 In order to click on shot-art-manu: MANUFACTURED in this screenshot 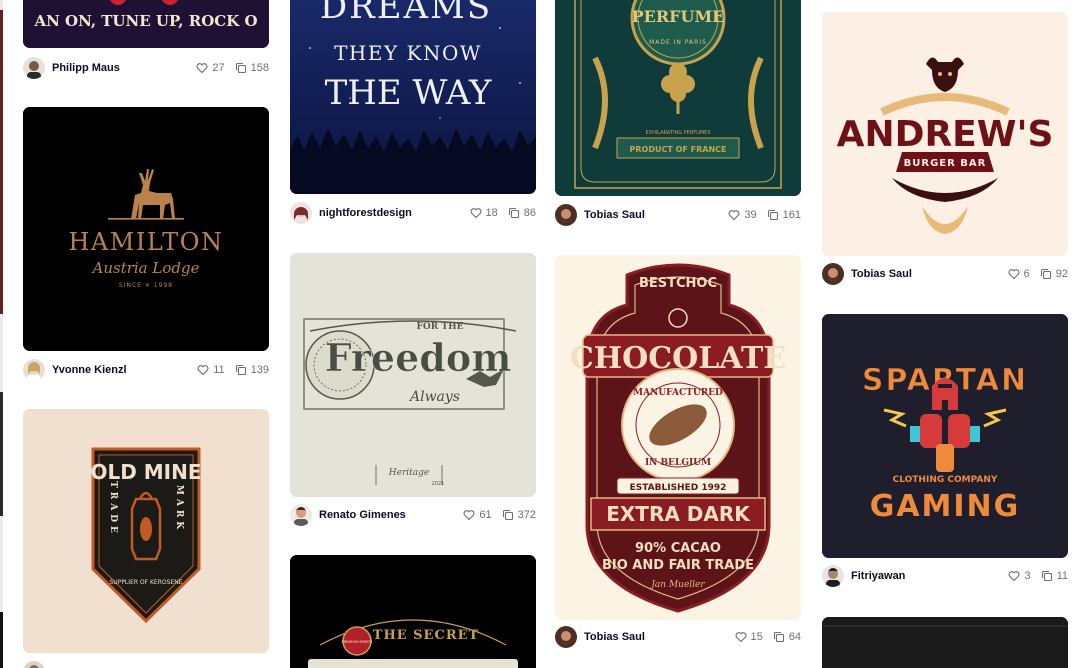, I will do `click(678, 393)`.